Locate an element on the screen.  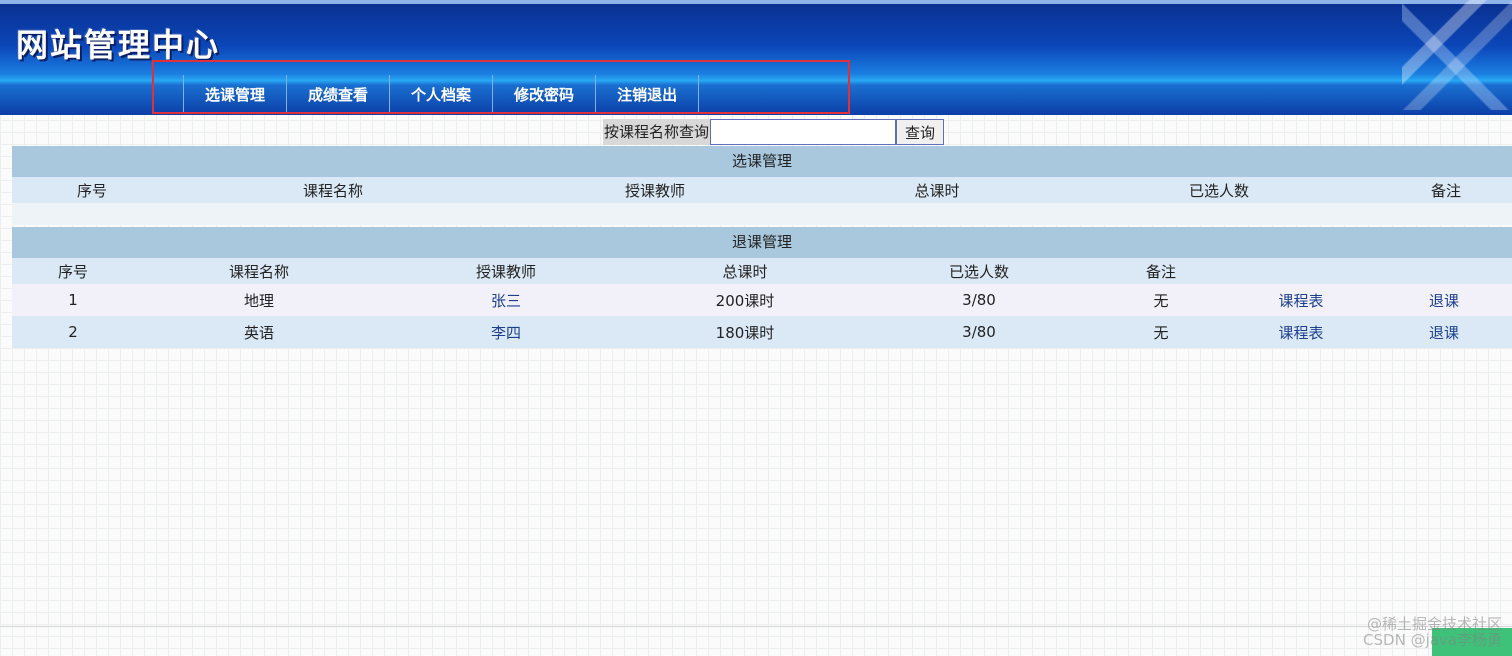
search-input is located at coordinates (803, 132).